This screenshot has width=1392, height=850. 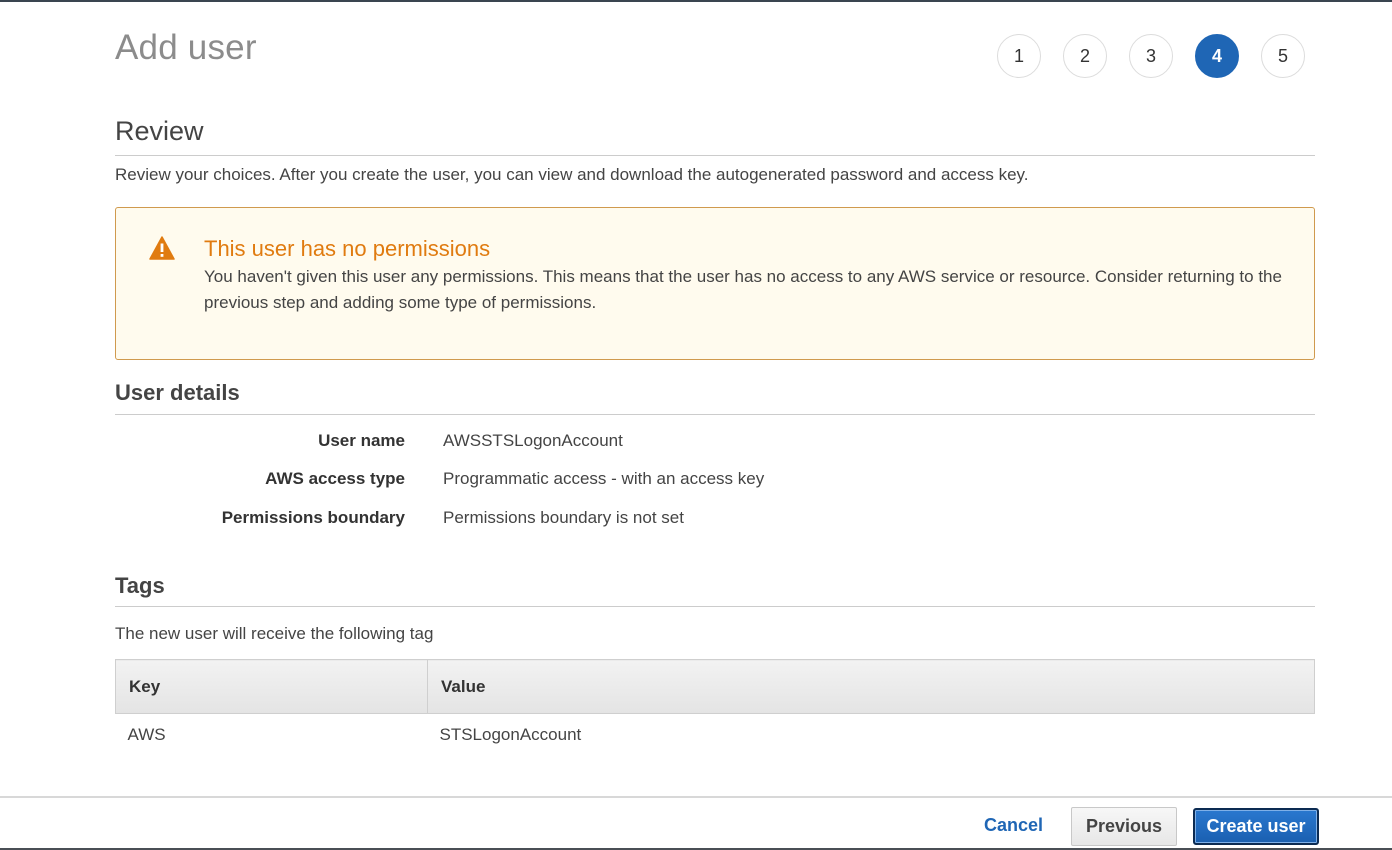 What do you see at coordinates (1019, 56) in the screenshot?
I see `step-1: 1` at bounding box center [1019, 56].